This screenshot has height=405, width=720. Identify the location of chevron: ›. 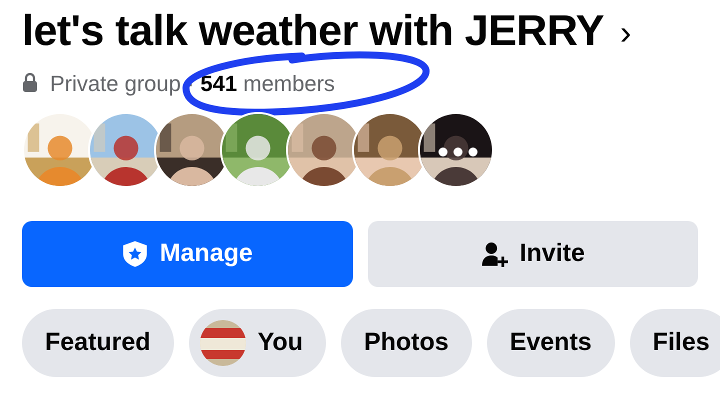
(626, 33).